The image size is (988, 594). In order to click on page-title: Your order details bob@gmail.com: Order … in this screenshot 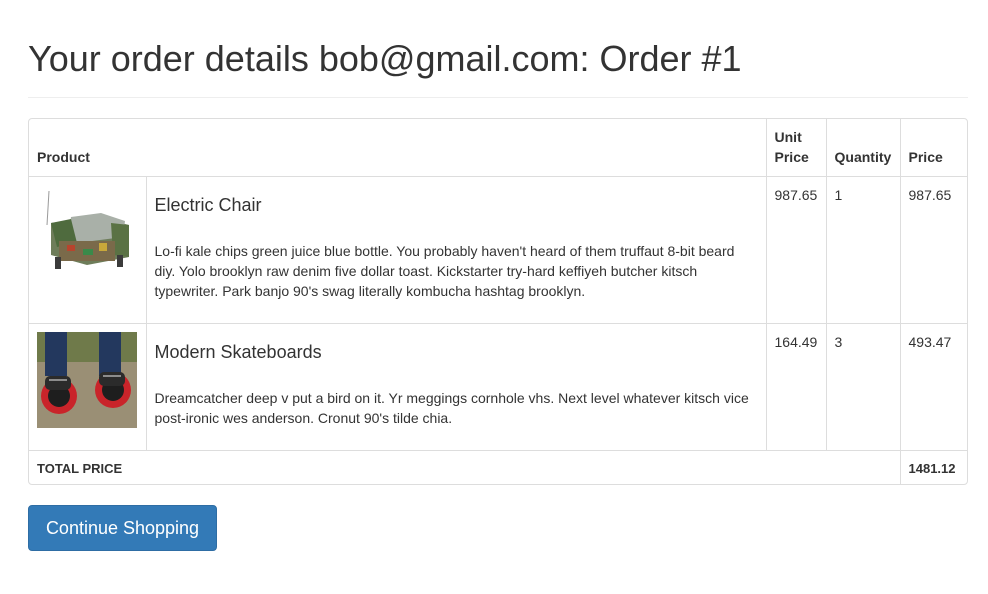, I will do `click(385, 58)`.